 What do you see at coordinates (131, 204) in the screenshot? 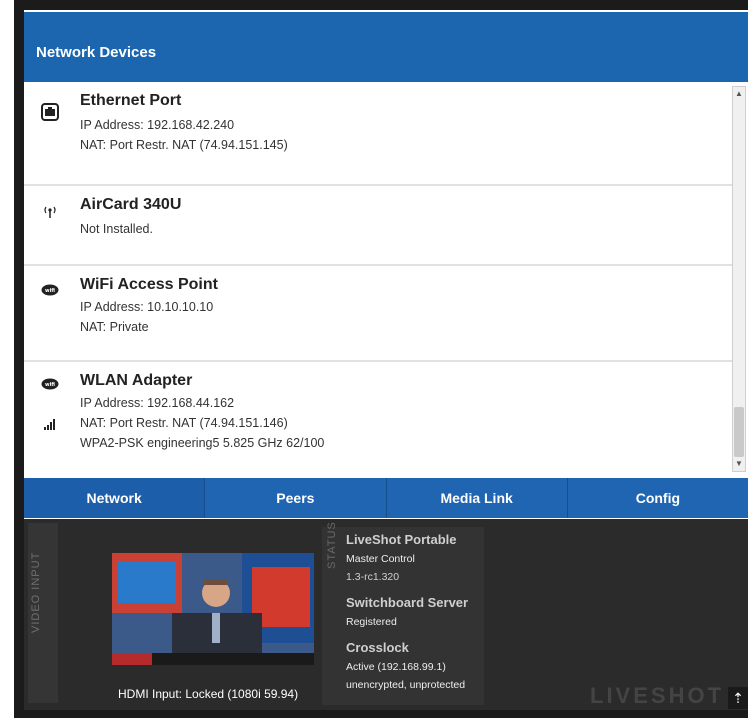
I see `device-name: AirCard 340U` at bounding box center [131, 204].